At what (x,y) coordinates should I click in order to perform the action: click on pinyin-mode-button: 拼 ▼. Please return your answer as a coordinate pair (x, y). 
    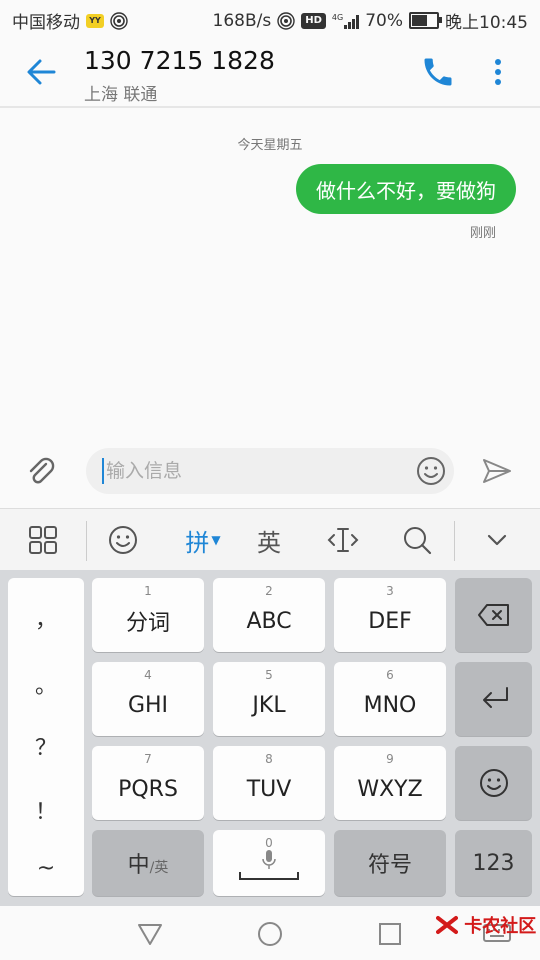
    Looking at the image, I should click on (203, 540).